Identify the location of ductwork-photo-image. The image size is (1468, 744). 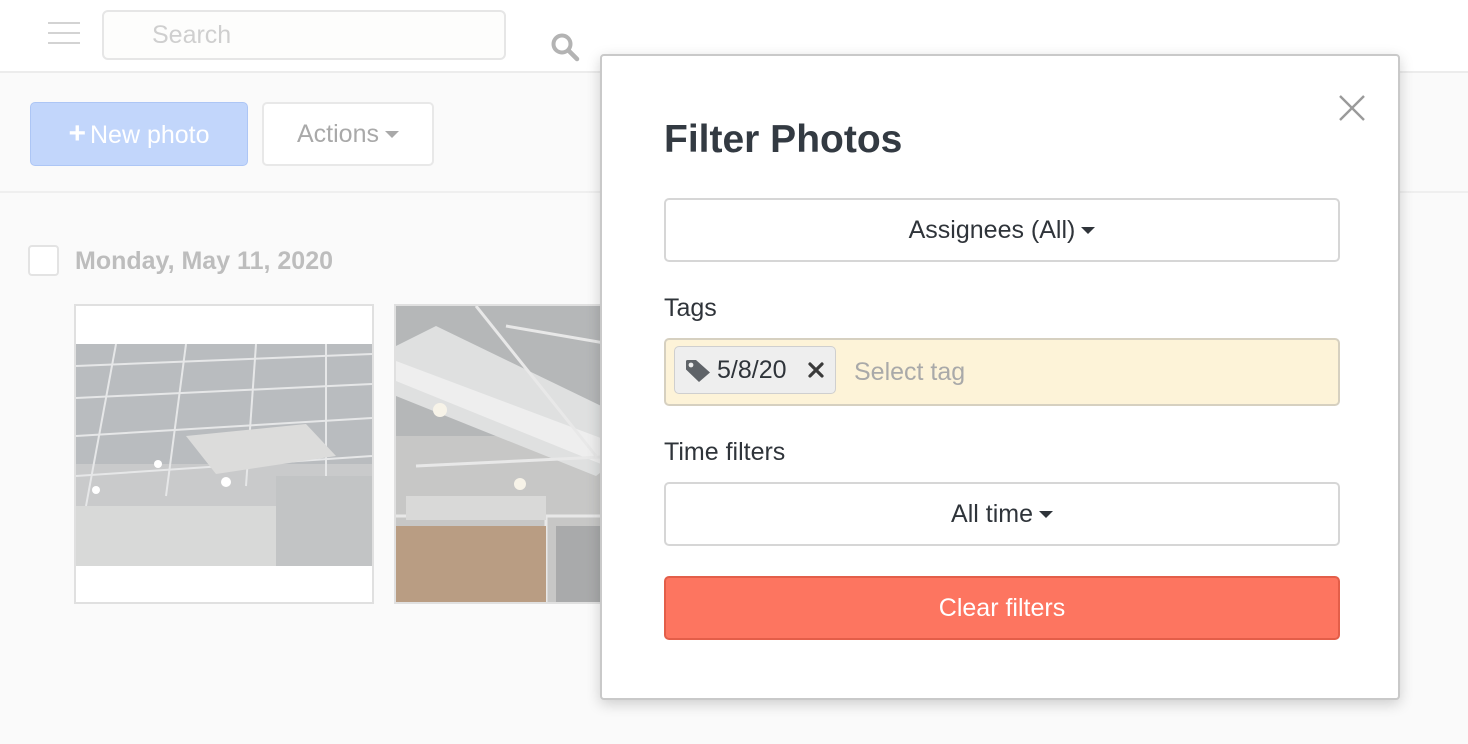
(509, 454).